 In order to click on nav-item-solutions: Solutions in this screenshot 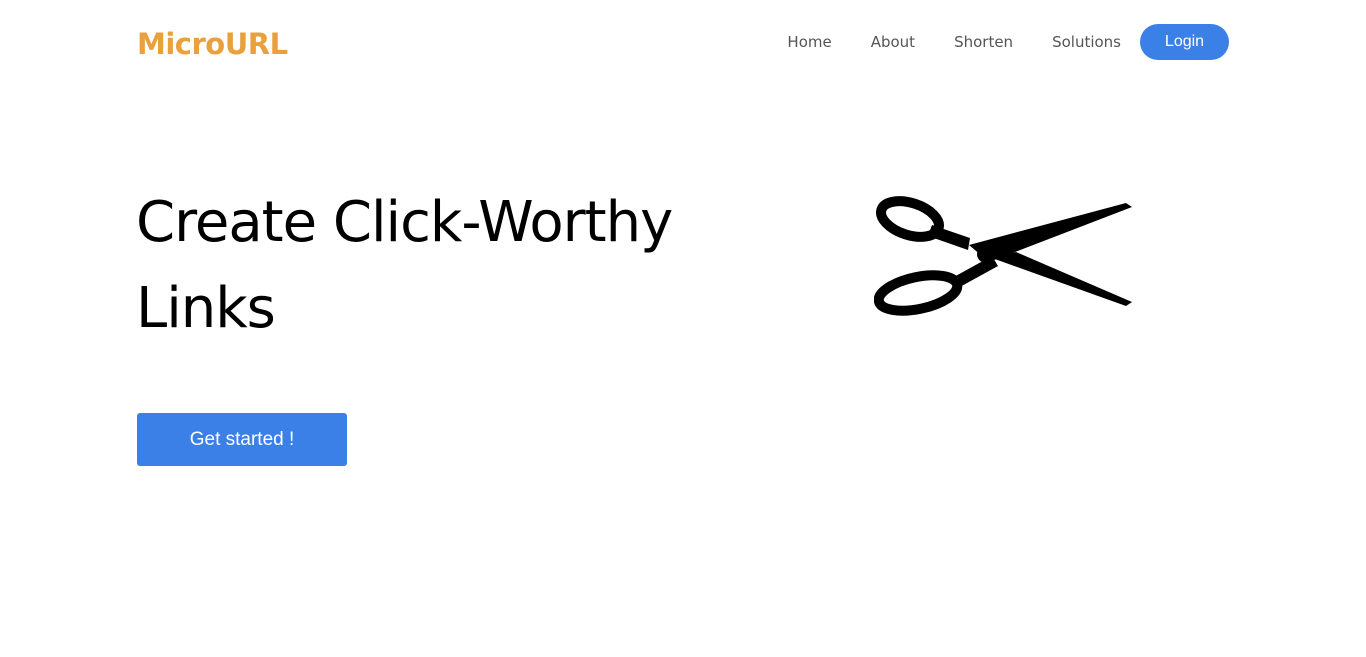, I will do `click(1086, 42)`.